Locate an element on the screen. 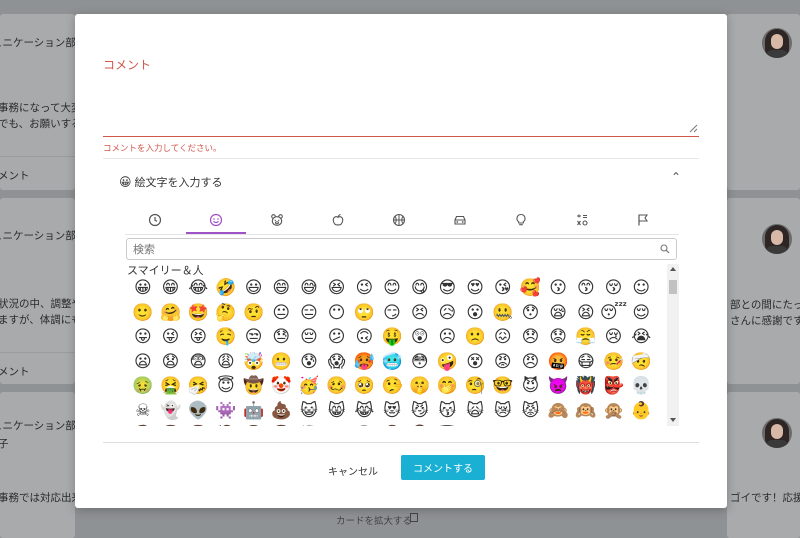  emoji-item: 🤕 is located at coordinates (641, 362).